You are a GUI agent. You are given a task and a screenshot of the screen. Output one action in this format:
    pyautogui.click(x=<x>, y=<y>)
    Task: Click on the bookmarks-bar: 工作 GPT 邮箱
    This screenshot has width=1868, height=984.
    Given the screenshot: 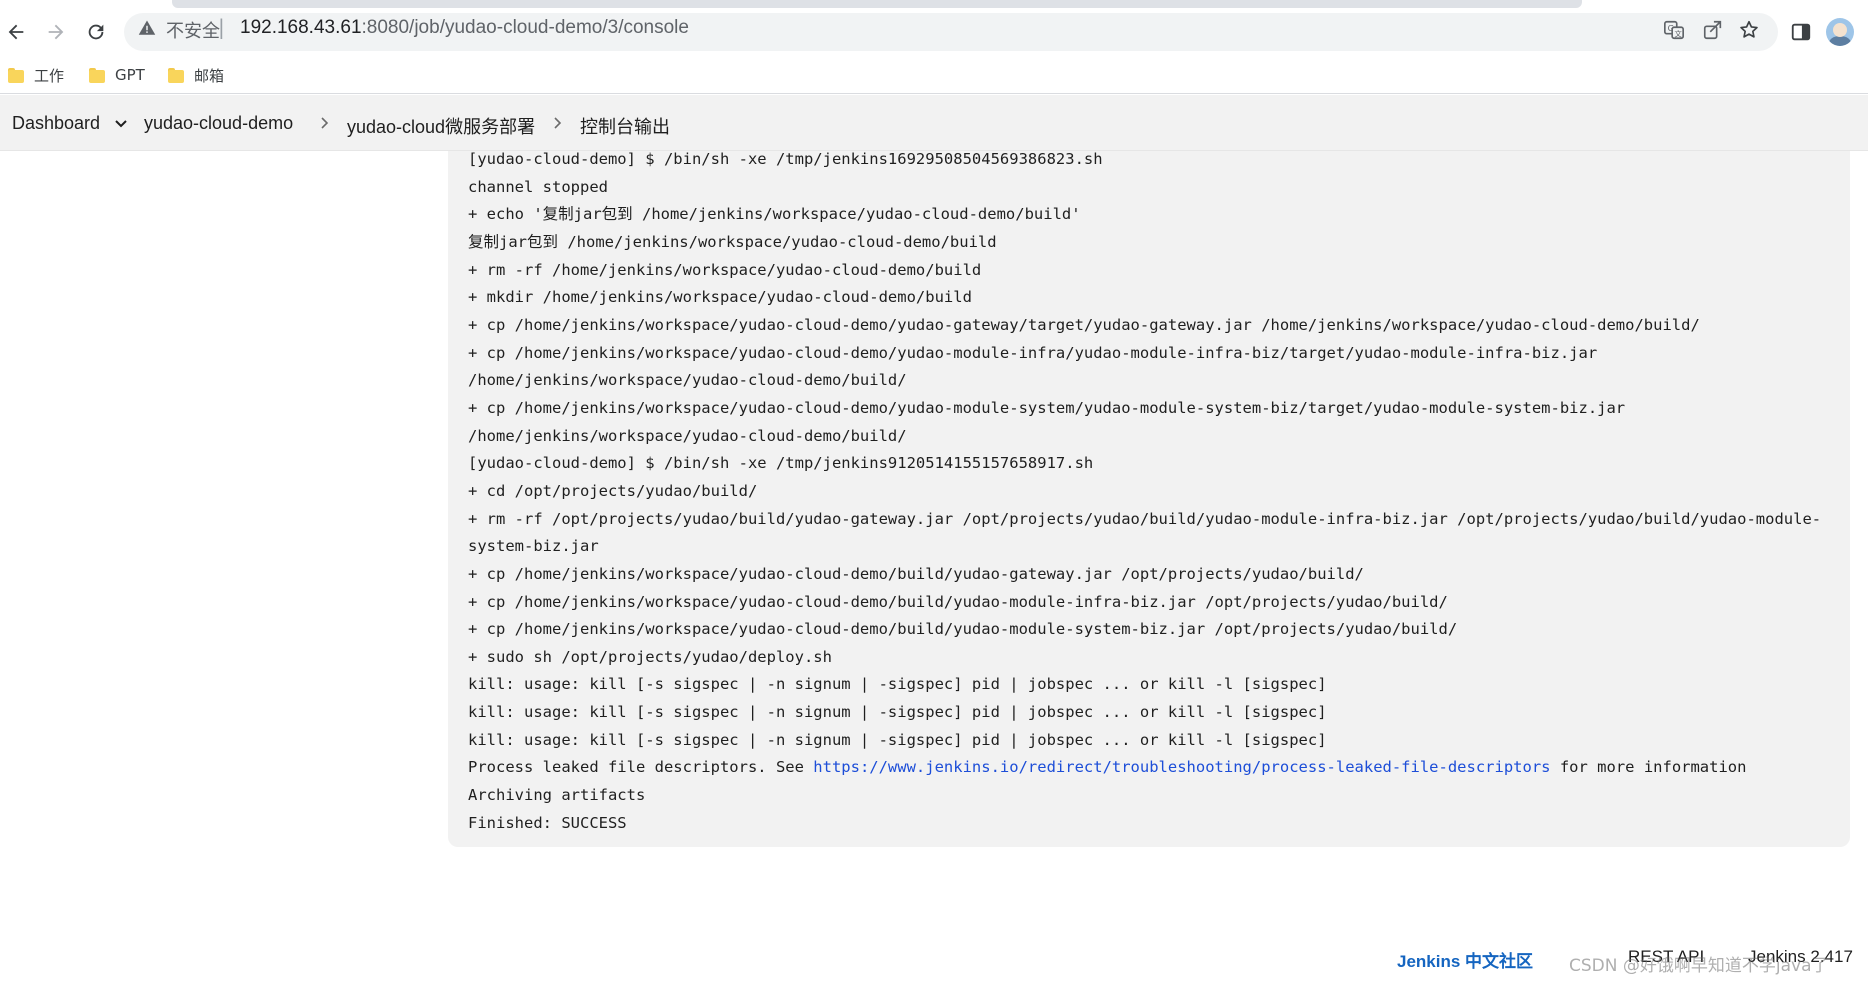 What is the action you would take?
    pyautogui.click(x=934, y=75)
    